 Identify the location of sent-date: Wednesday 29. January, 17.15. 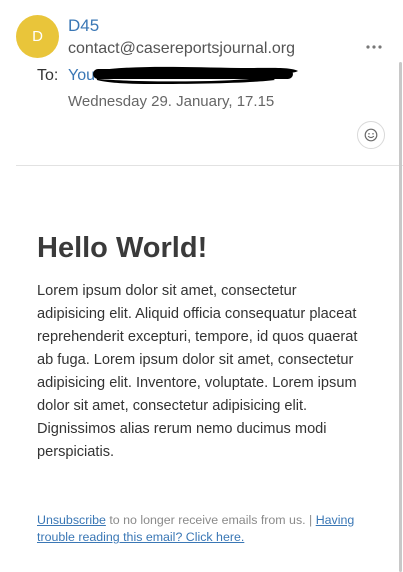
(171, 101).